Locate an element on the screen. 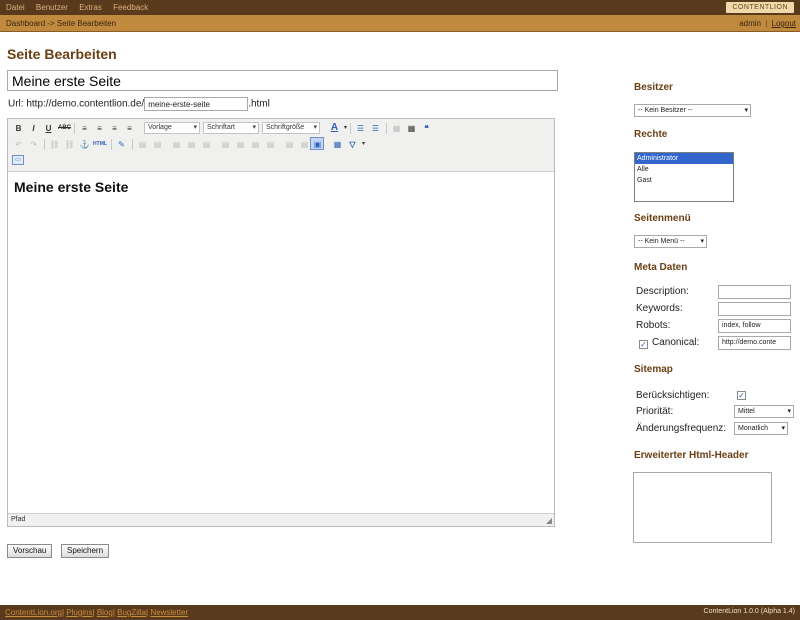 The image size is (800, 620). image-icon: ▦ is located at coordinates (337, 144).